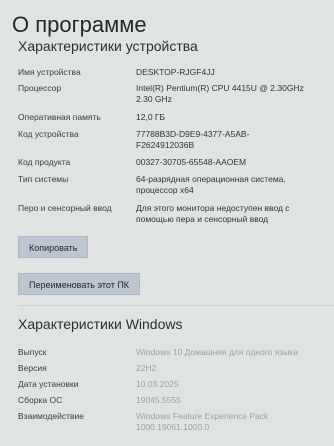  Describe the element at coordinates (217, 352) in the screenshot. I see `spec-value: Windows 10 Домашняя для одного языка` at that location.